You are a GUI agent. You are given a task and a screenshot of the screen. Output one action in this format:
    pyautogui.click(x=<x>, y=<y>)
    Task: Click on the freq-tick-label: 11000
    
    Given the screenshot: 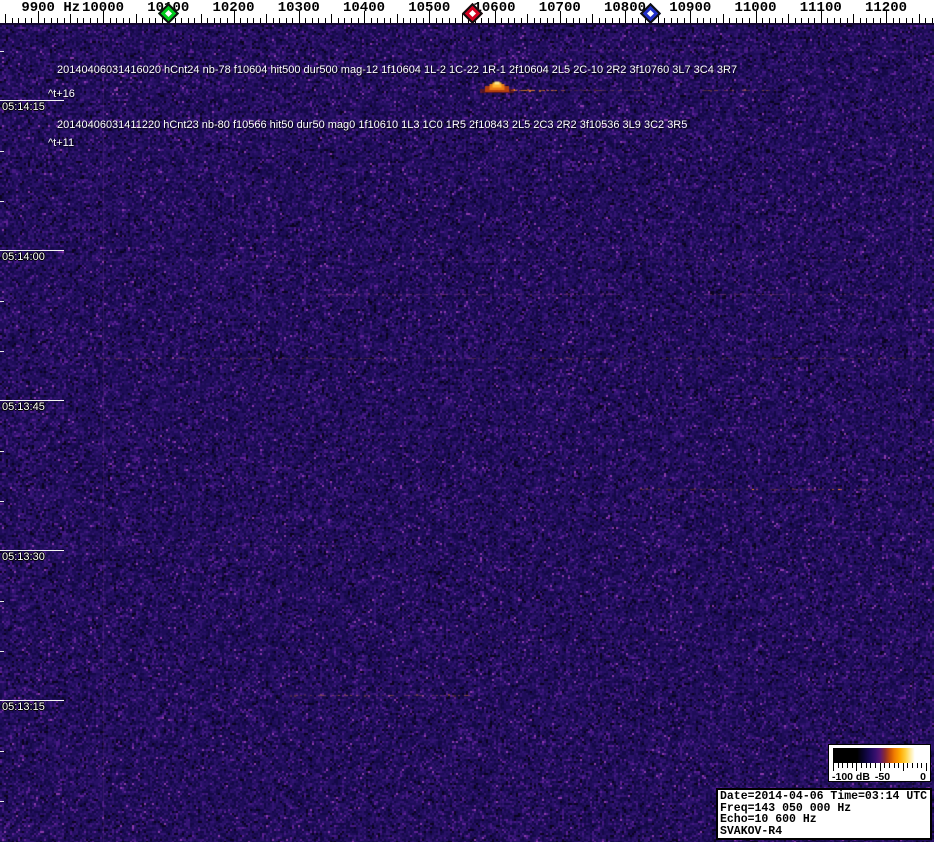 What is the action you would take?
    pyautogui.click(x=755, y=8)
    